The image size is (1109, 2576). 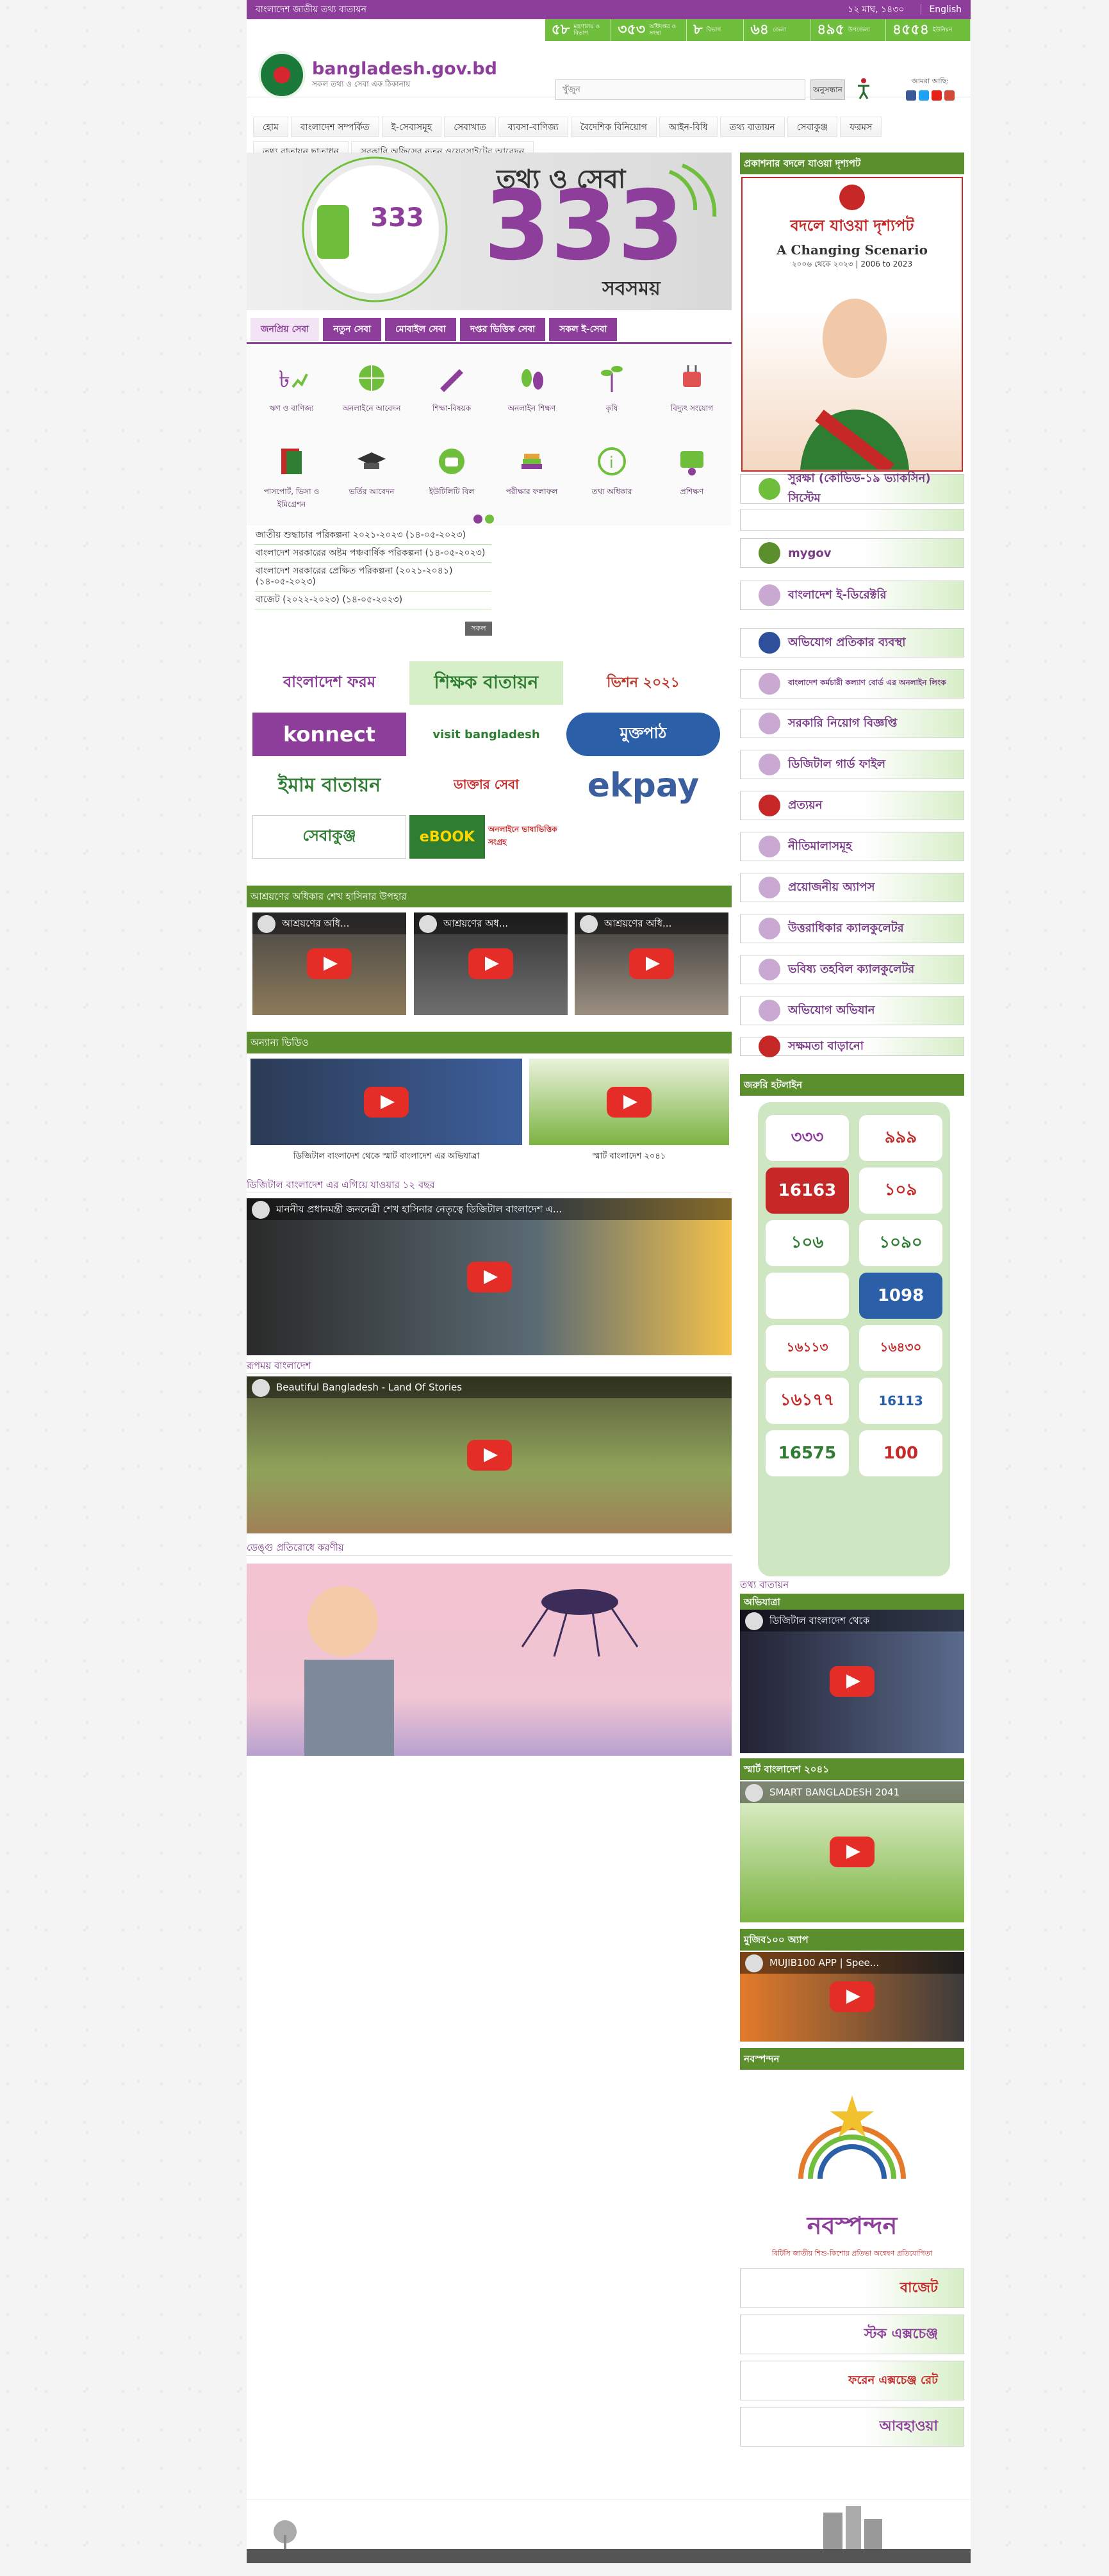 I want to click on service-online-learning: অনলাইন শিক্ষণ, so click(x=532, y=387).